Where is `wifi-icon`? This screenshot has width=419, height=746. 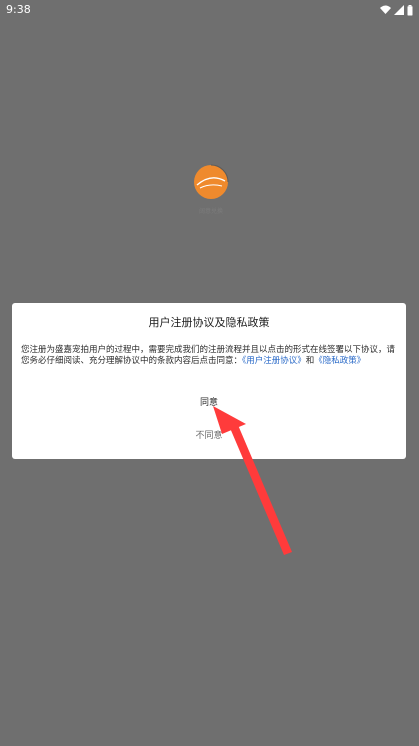 wifi-icon is located at coordinates (385, 10).